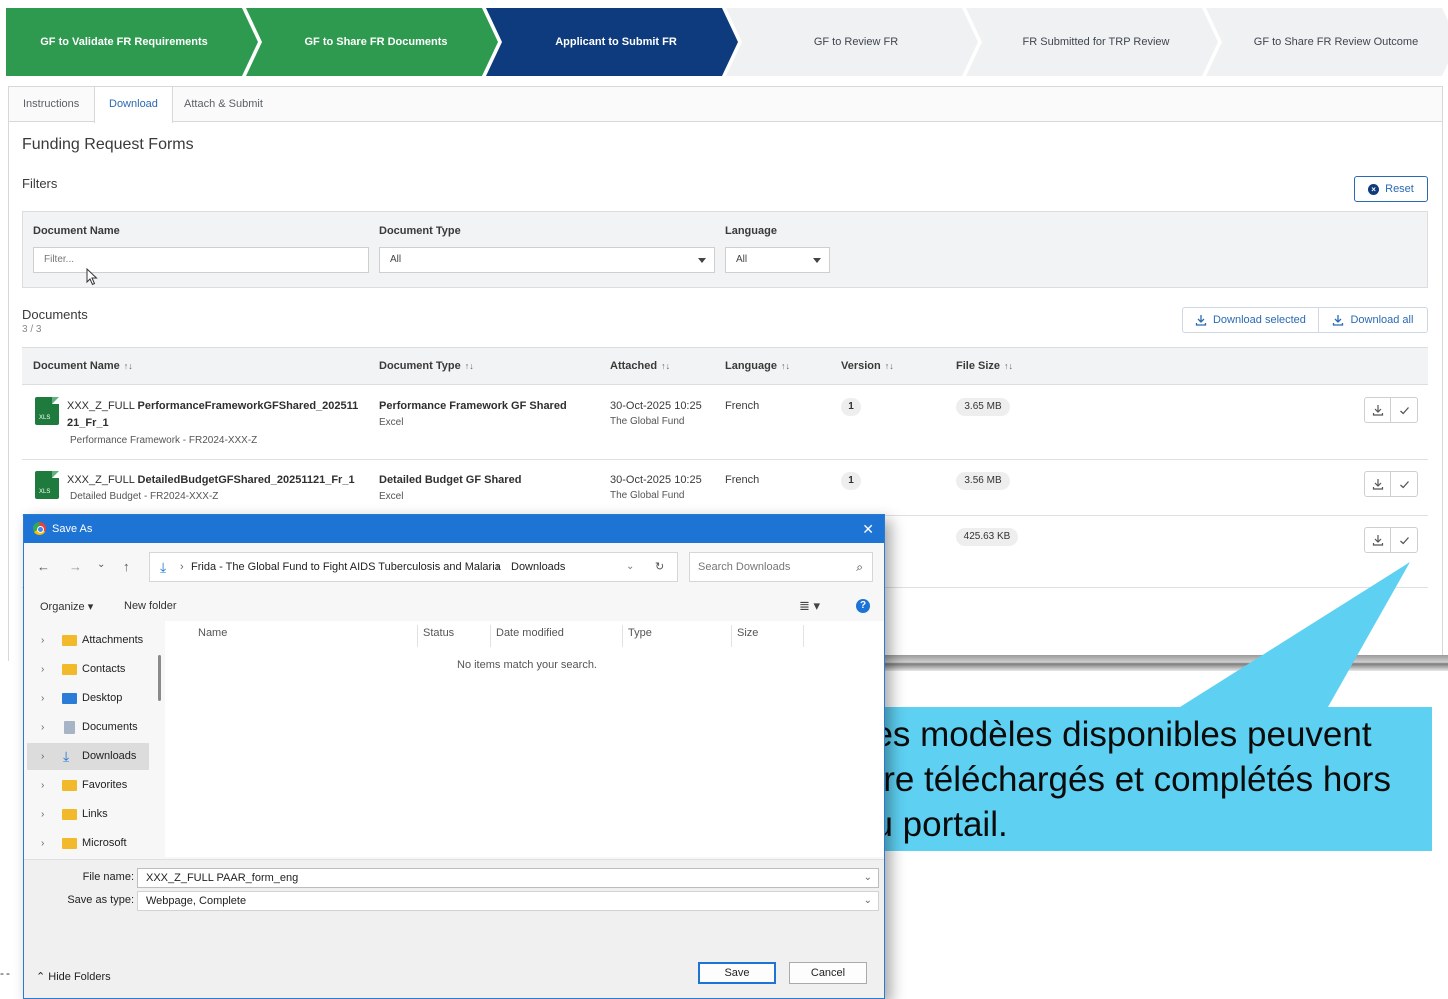 The image size is (1448, 999). What do you see at coordinates (747, 638) in the screenshot?
I see `col-size: Size` at bounding box center [747, 638].